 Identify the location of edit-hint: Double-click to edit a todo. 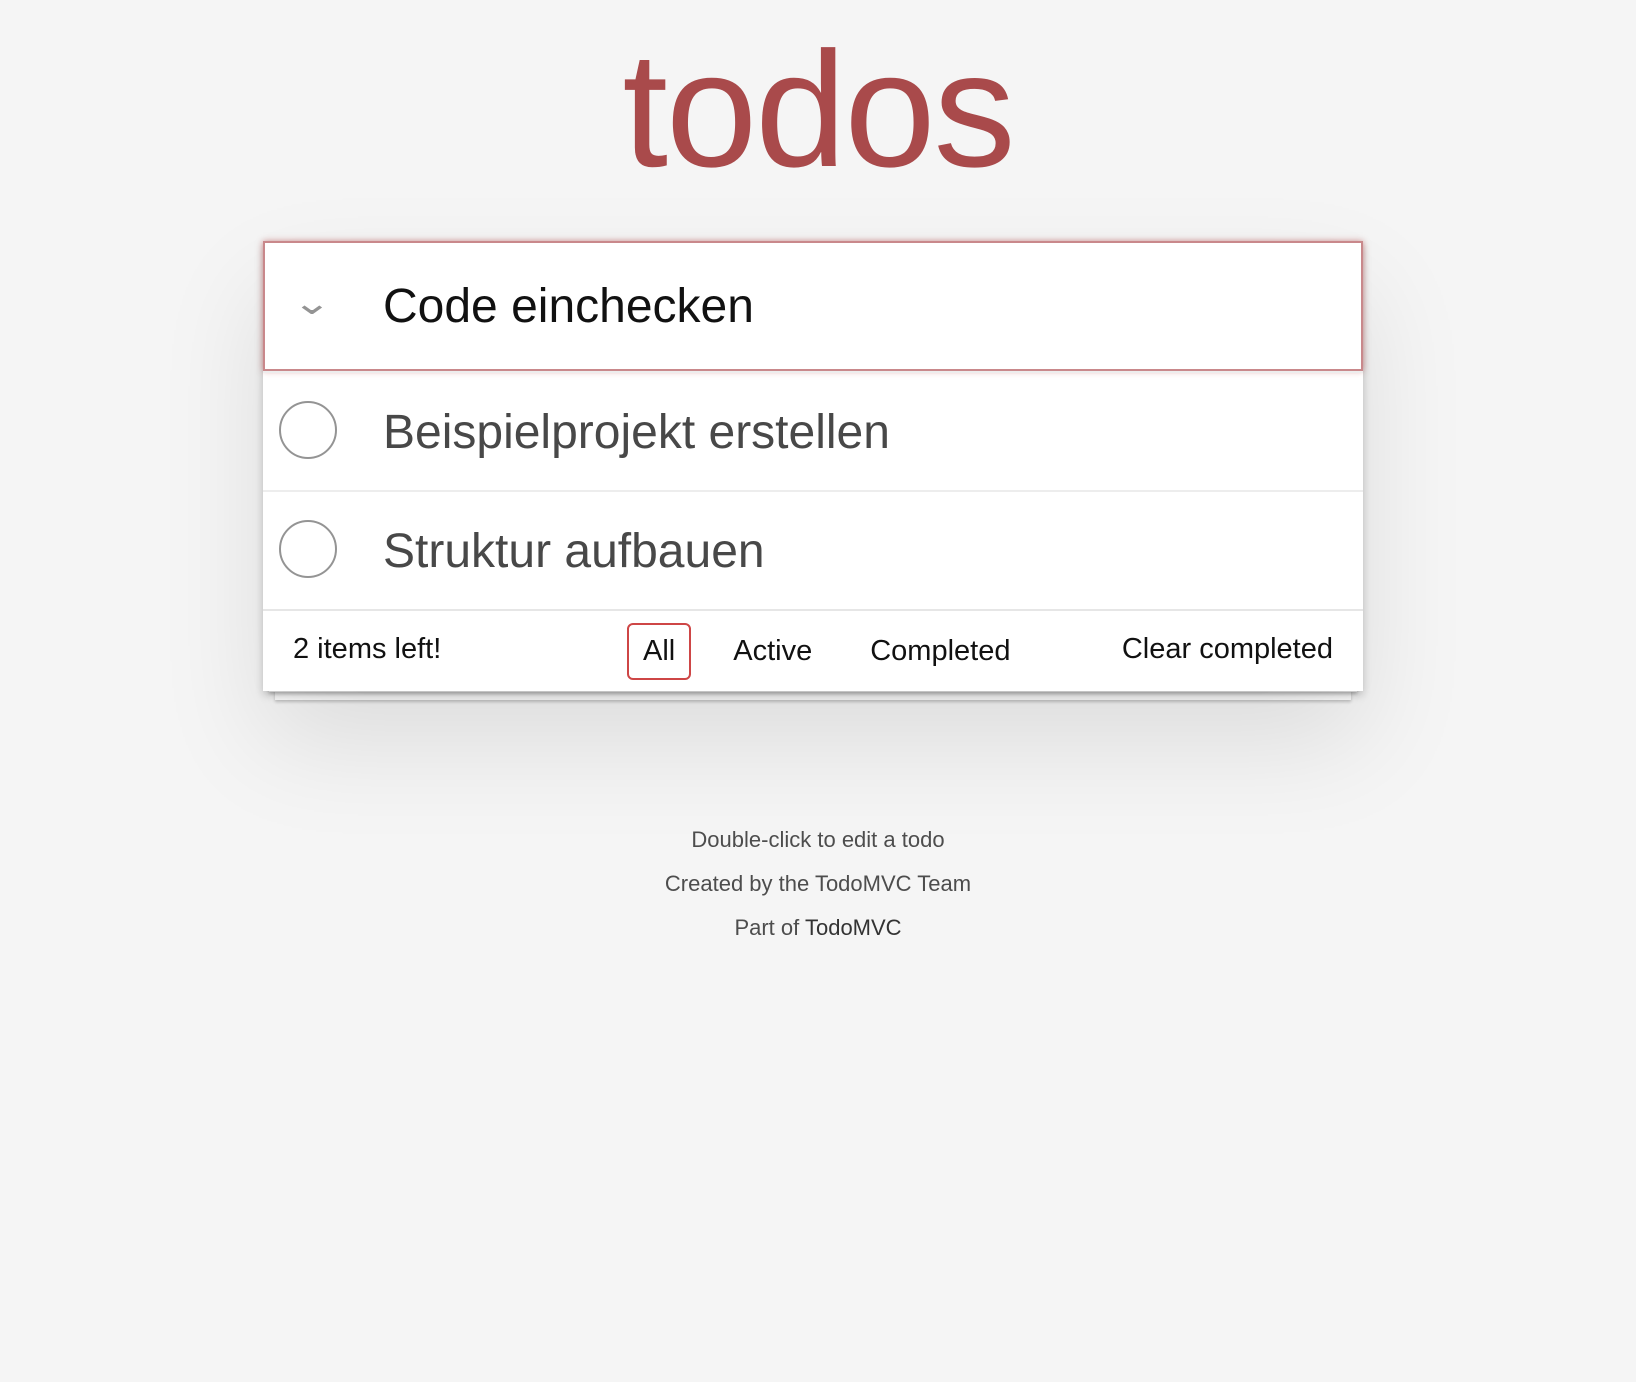
(818, 839).